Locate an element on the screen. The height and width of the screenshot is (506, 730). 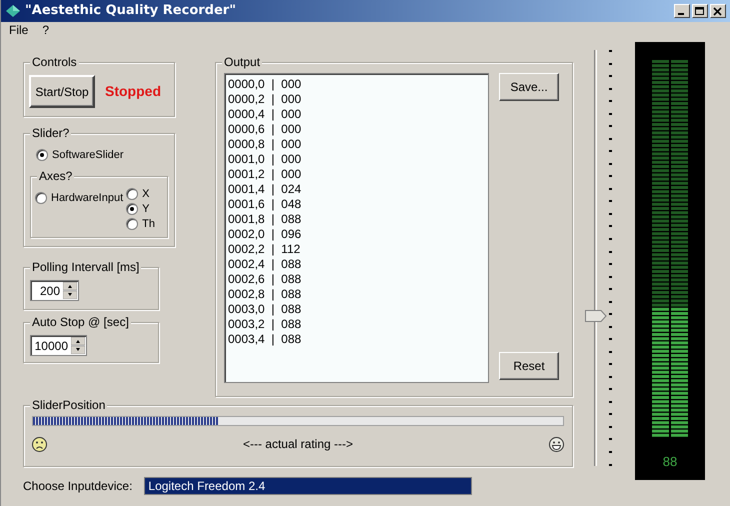
group-title: Auto Stop @ [sec] is located at coordinates (80, 322).